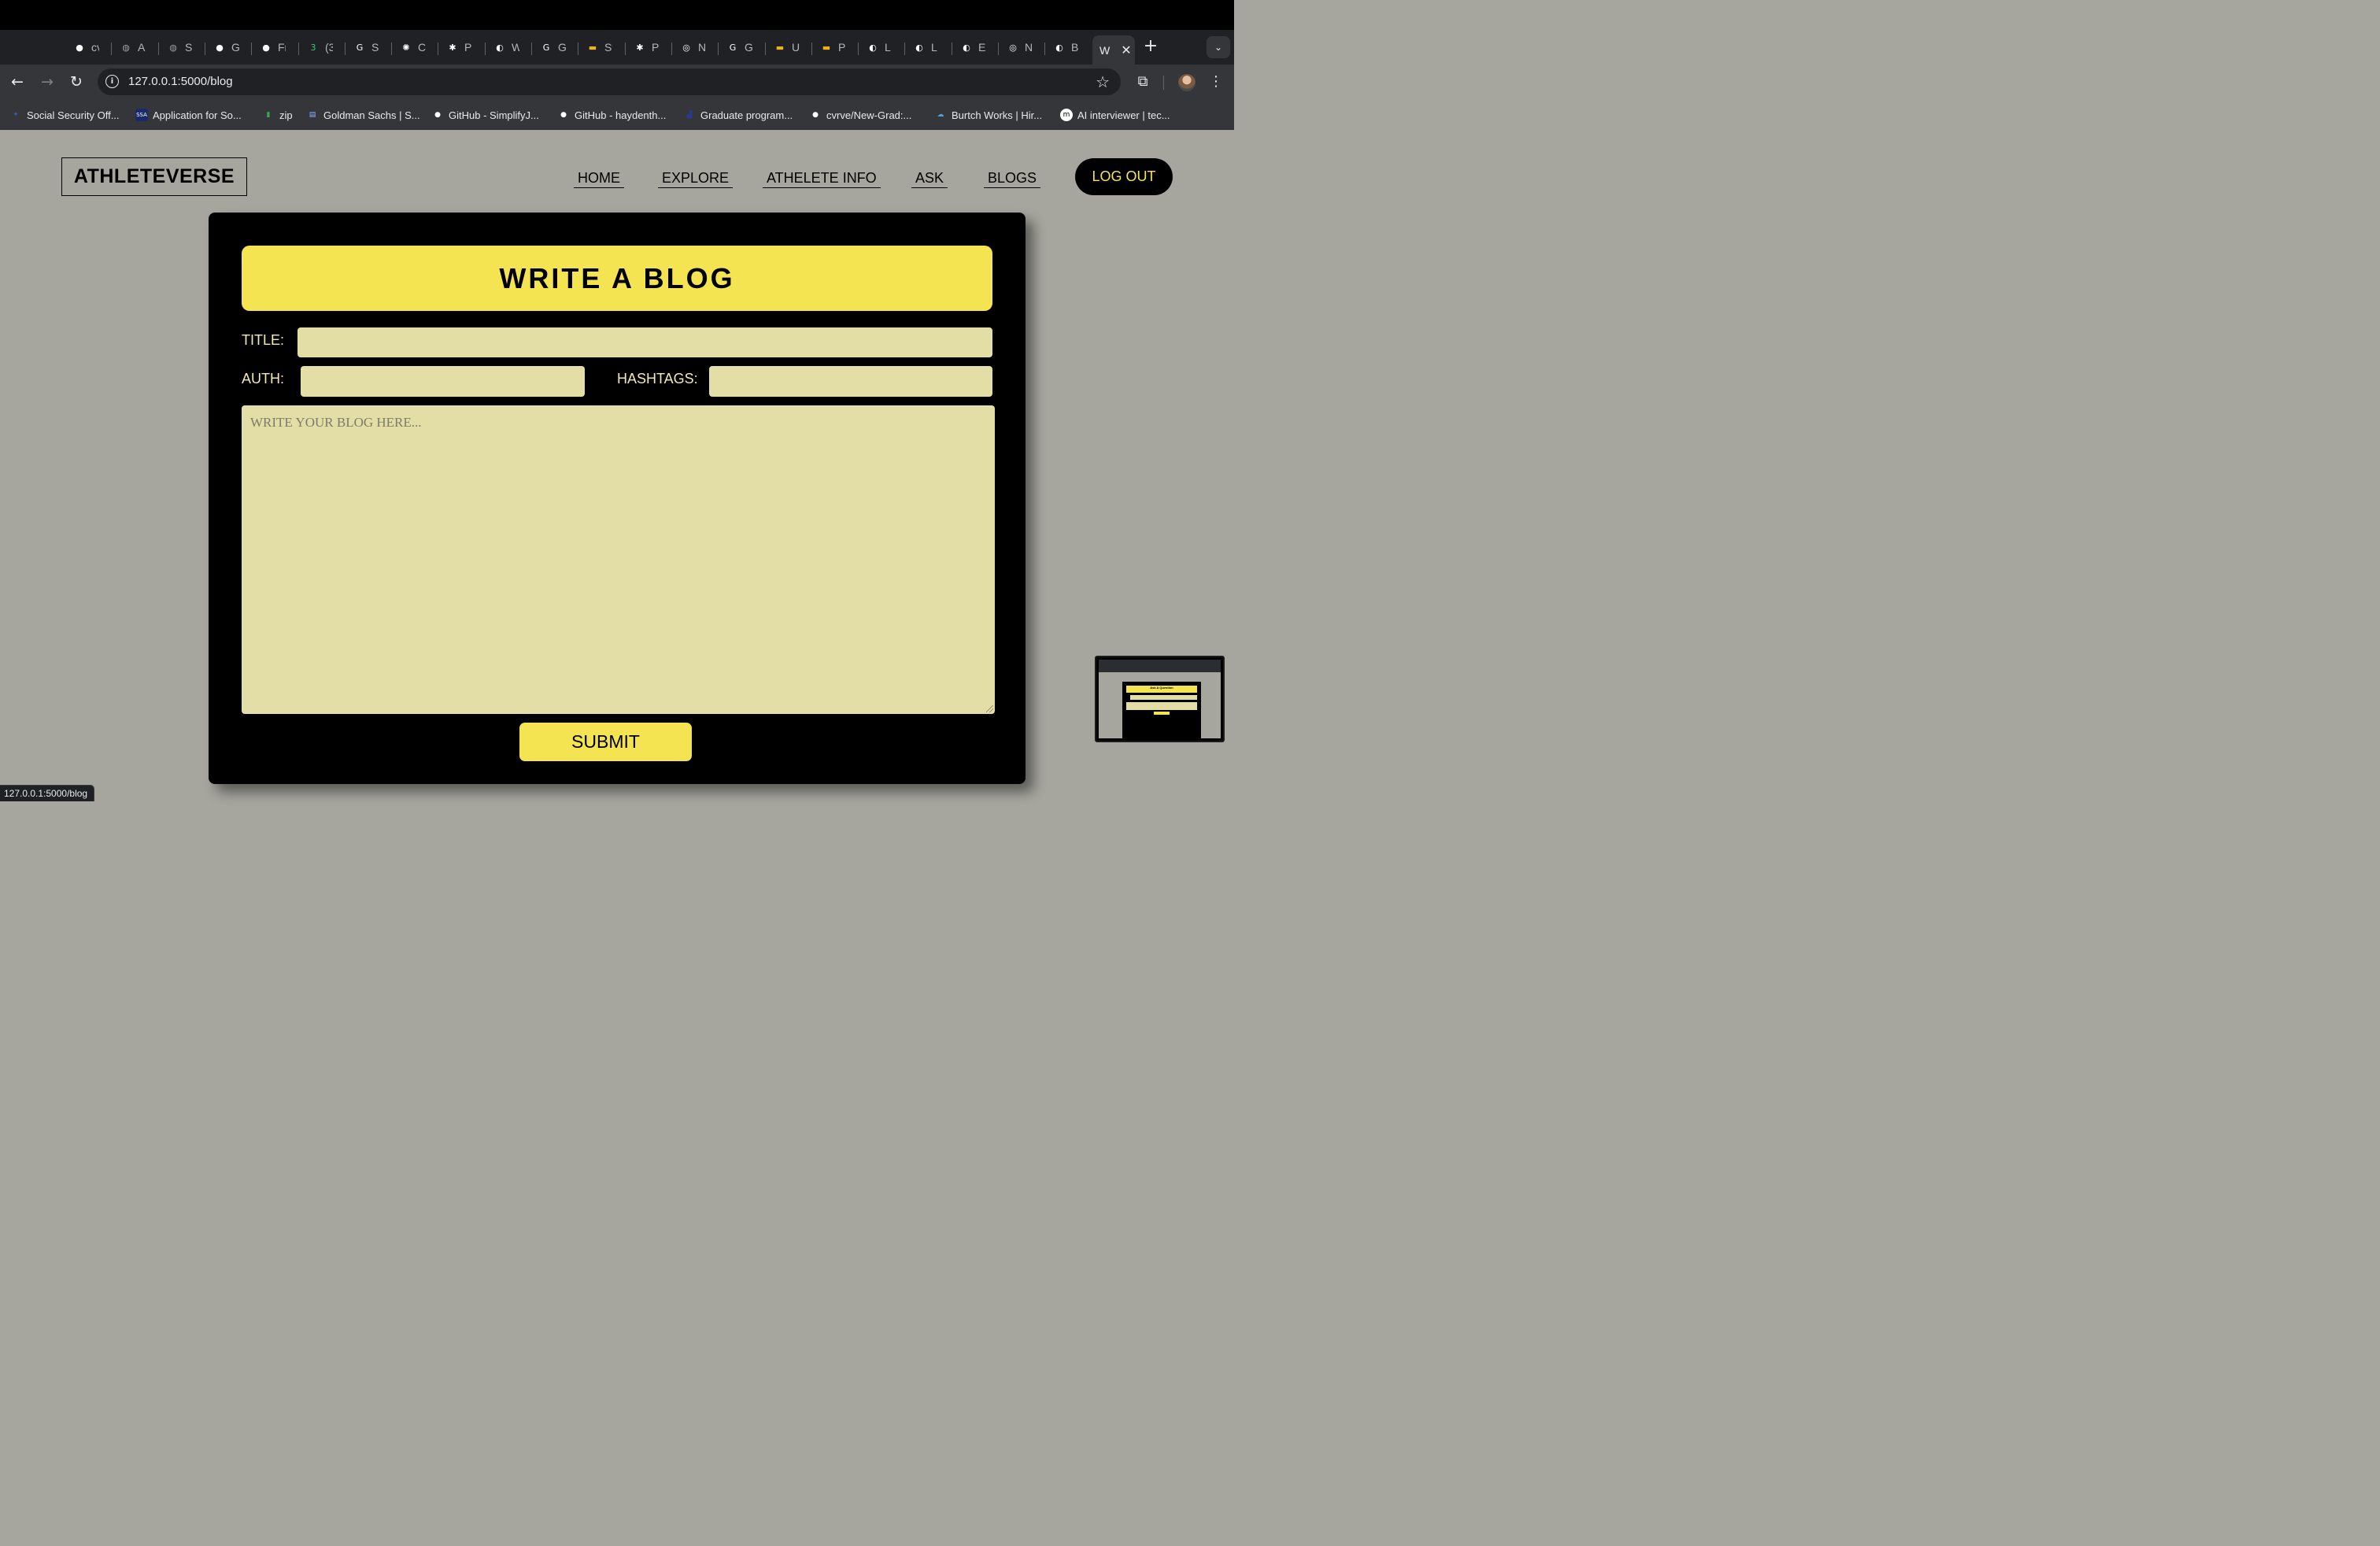 The height and width of the screenshot is (1546, 2380). What do you see at coordinates (1065, 47) in the screenshot?
I see `browser-tab: ◐ Bl` at bounding box center [1065, 47].